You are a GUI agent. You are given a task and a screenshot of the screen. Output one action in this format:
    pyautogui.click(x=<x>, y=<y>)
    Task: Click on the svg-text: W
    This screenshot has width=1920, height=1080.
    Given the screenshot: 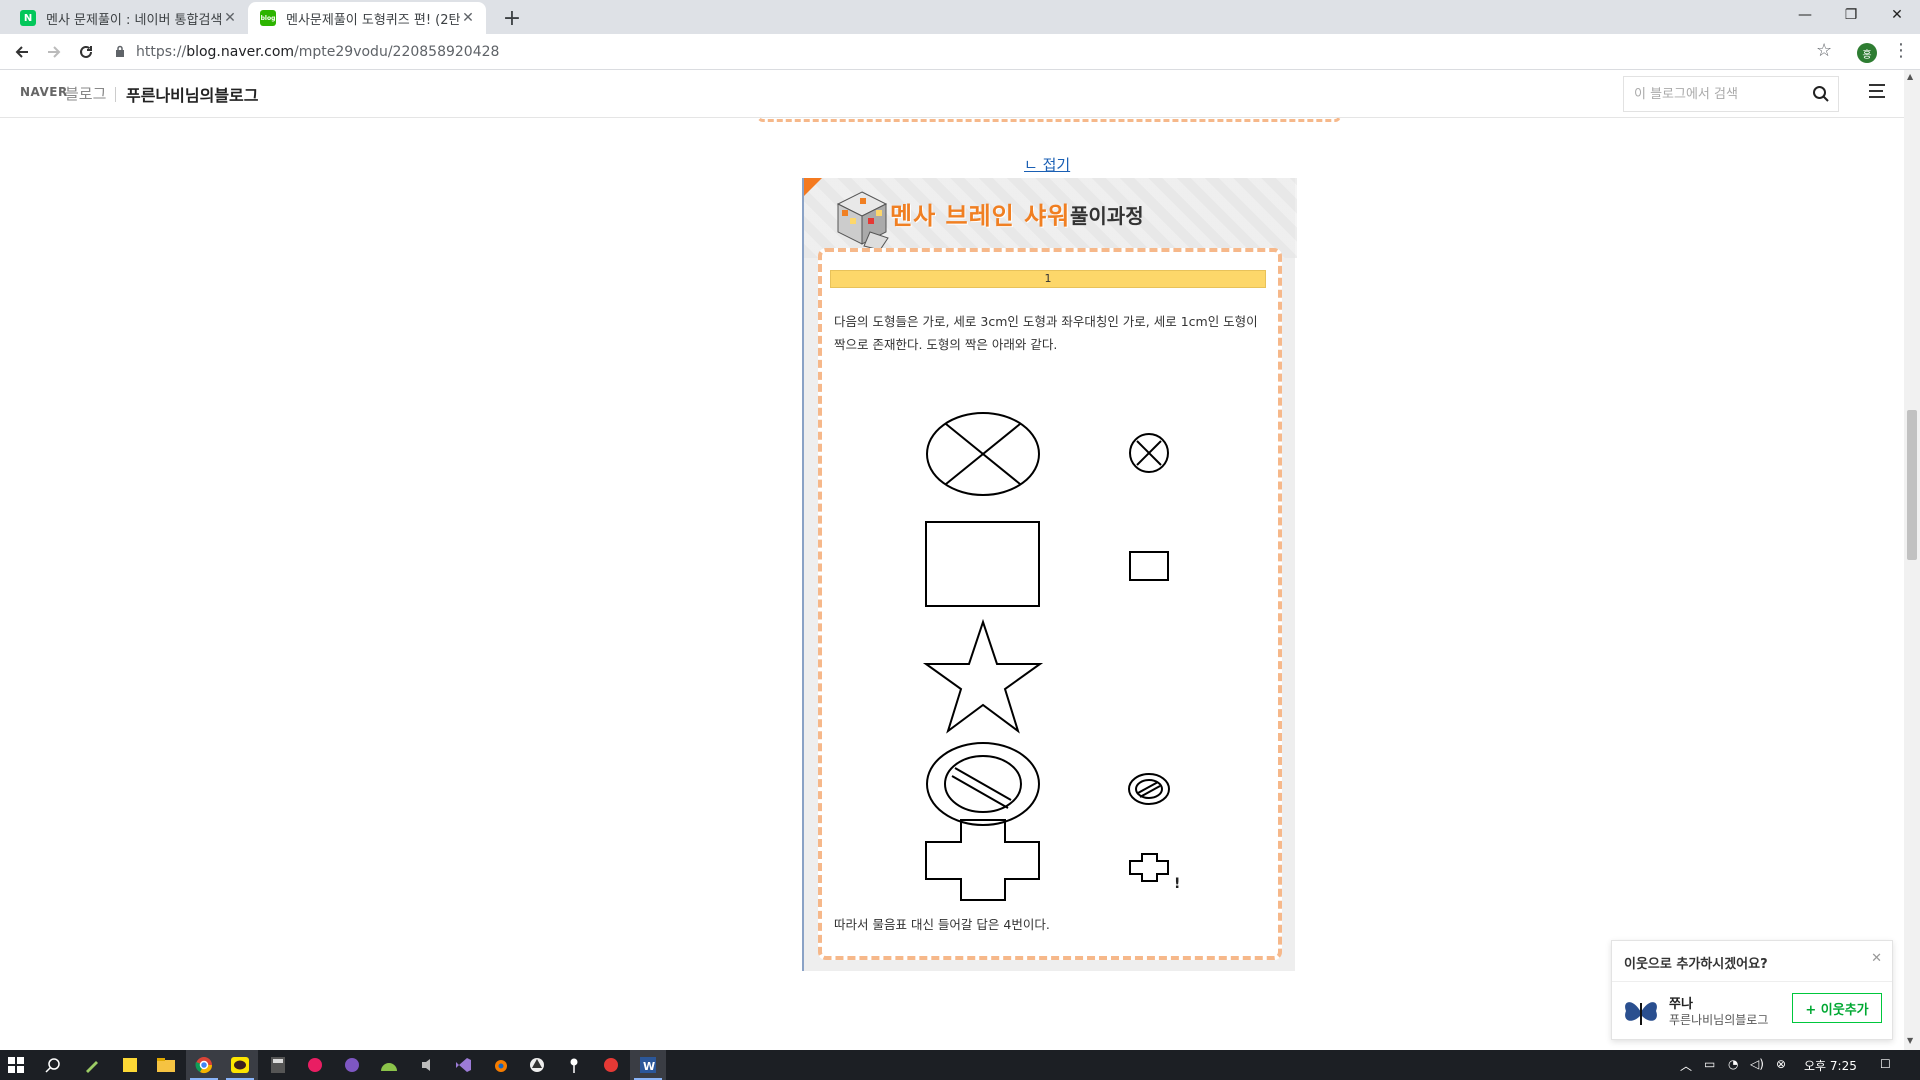 What is the action you would take?
    pyautogui.click(x=649, y=1066)
    